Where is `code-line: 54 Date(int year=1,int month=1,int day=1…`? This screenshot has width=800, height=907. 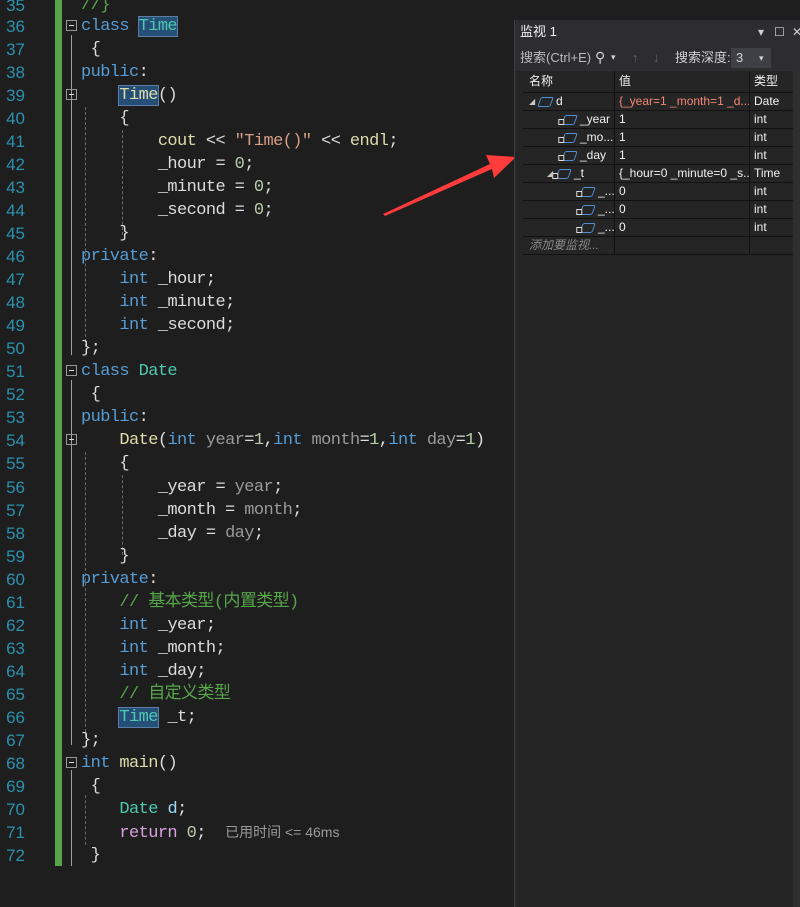
code-line: 54 Date(int year=1,int month=1,int day=1… is located at coordinates (257, 440).